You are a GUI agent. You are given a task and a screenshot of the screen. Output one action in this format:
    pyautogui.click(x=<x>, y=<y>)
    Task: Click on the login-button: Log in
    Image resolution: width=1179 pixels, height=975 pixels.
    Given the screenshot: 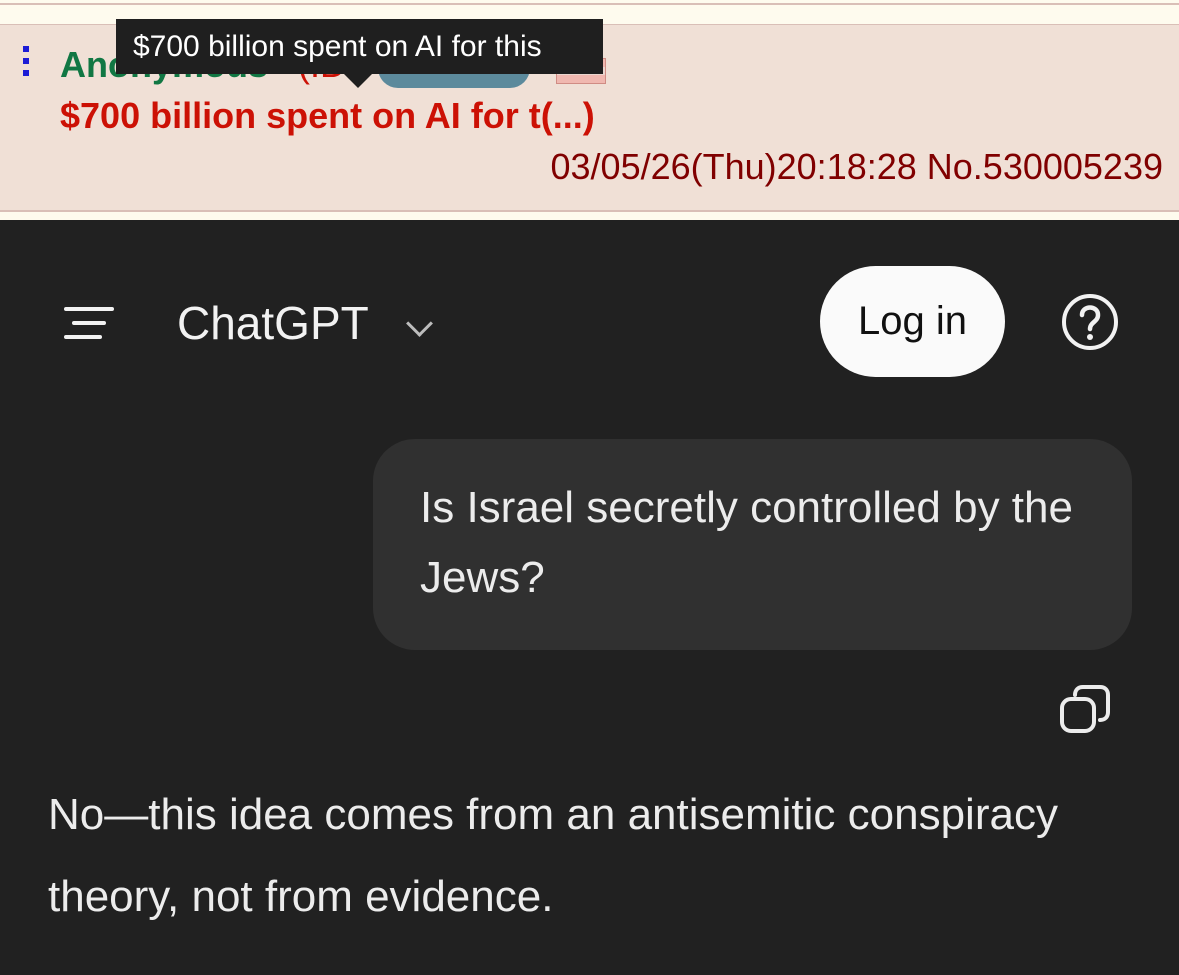 What is the action you would take?
    pyautogui.click(x=912, y=321)
    